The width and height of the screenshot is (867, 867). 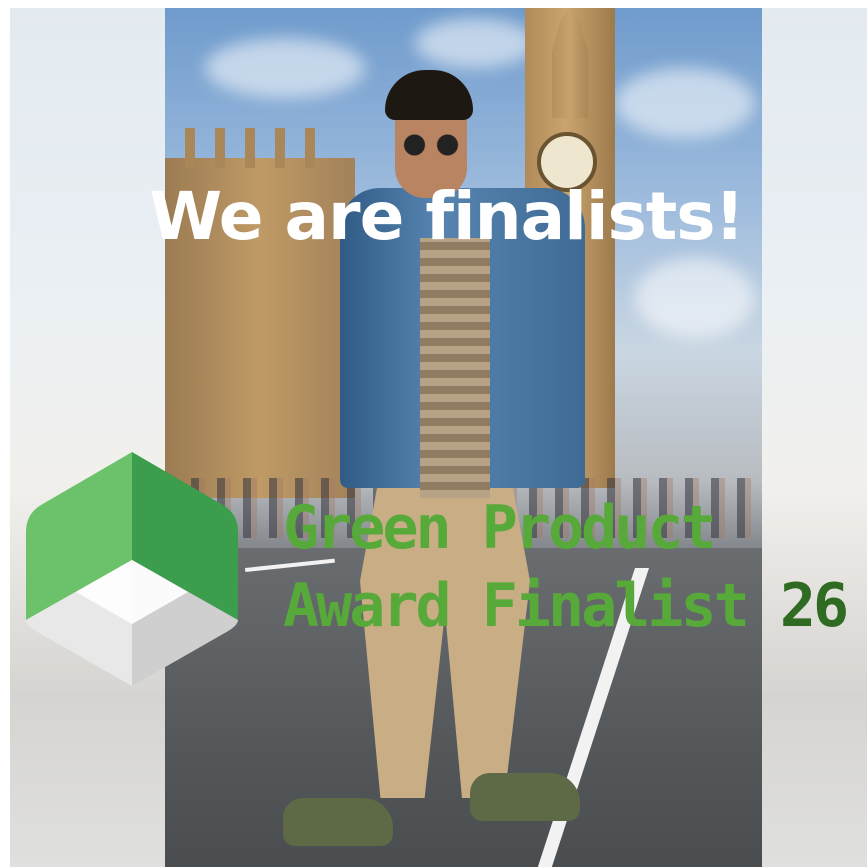 What do you see at coordinates (132, 569) in the screenshot?
I see `green-product-award-logo-icon` at bounding box center [132, 569].